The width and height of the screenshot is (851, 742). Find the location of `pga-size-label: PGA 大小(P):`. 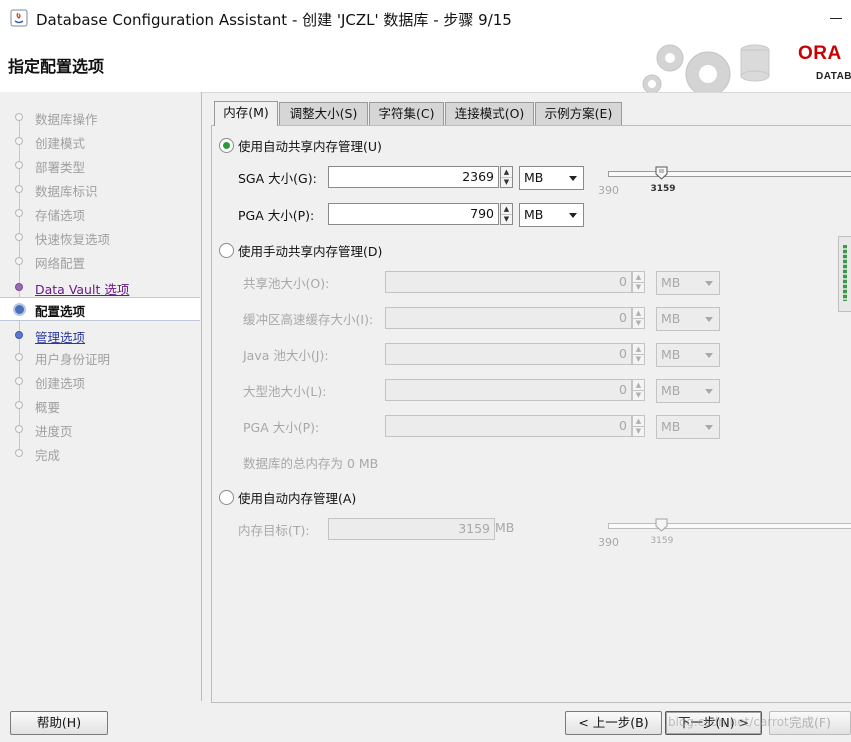

pga-size-label: PGA 大小(P): is located at coordinates (276, 215).